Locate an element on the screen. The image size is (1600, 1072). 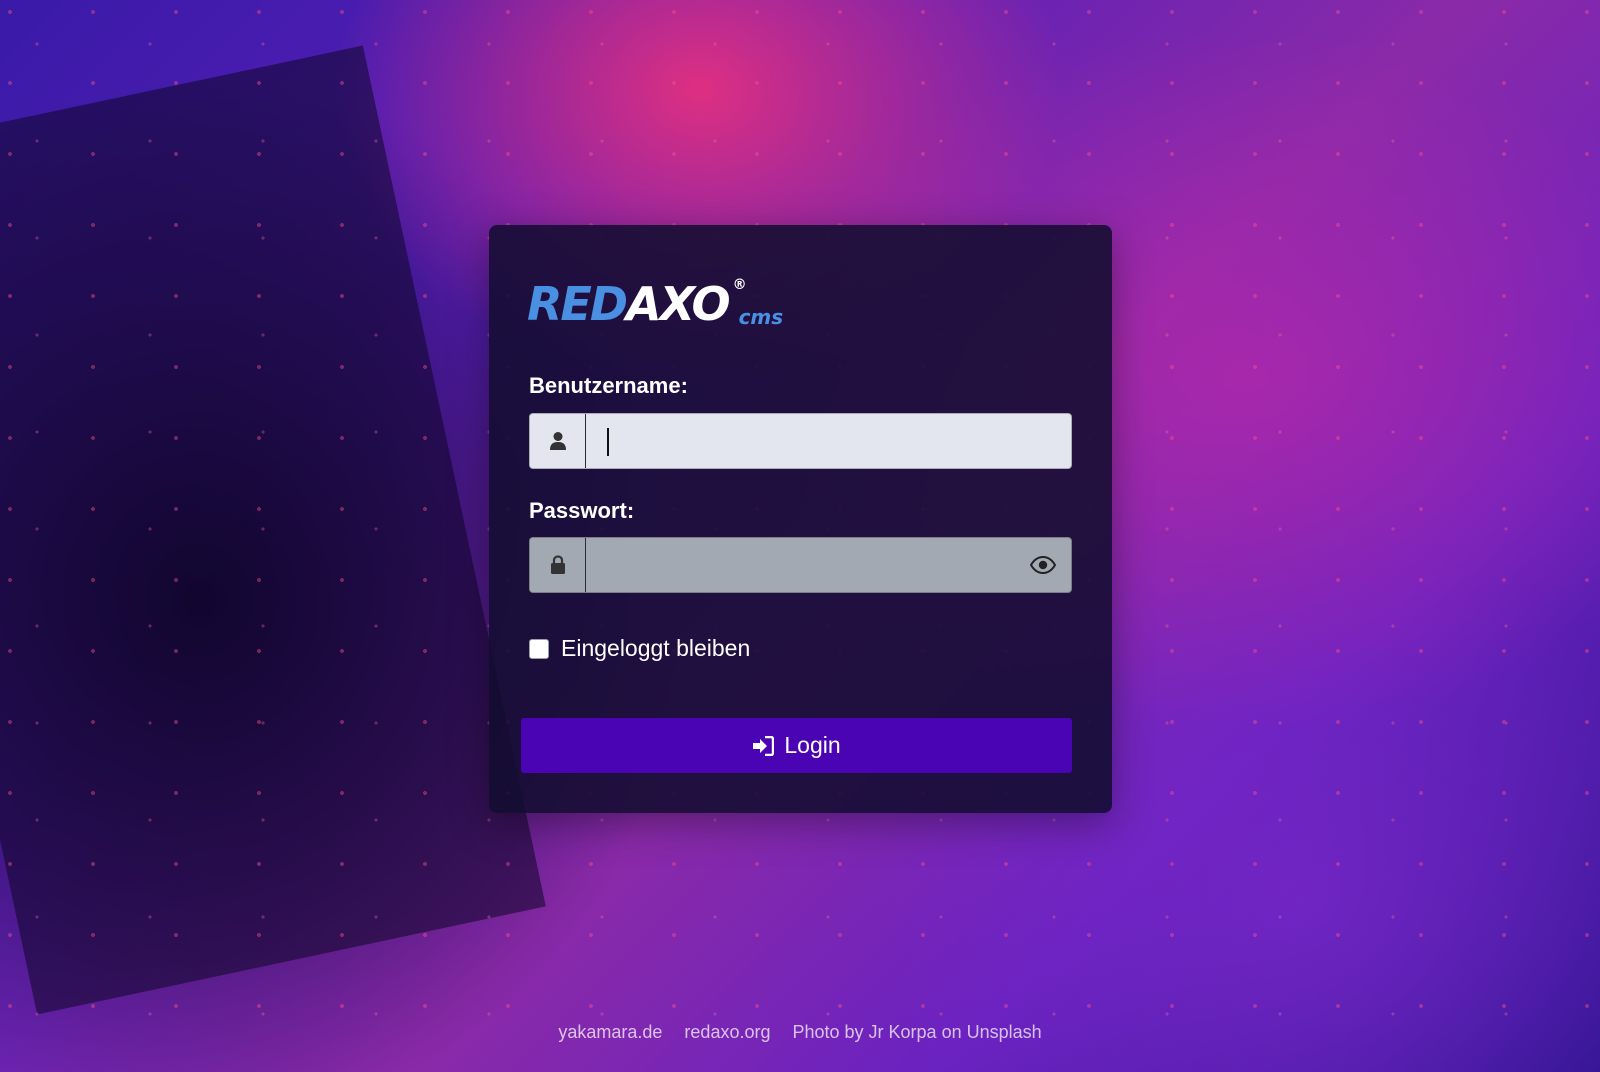
remember-me-row: Eingeloggt bleiben is located at coordinates (639, 648).